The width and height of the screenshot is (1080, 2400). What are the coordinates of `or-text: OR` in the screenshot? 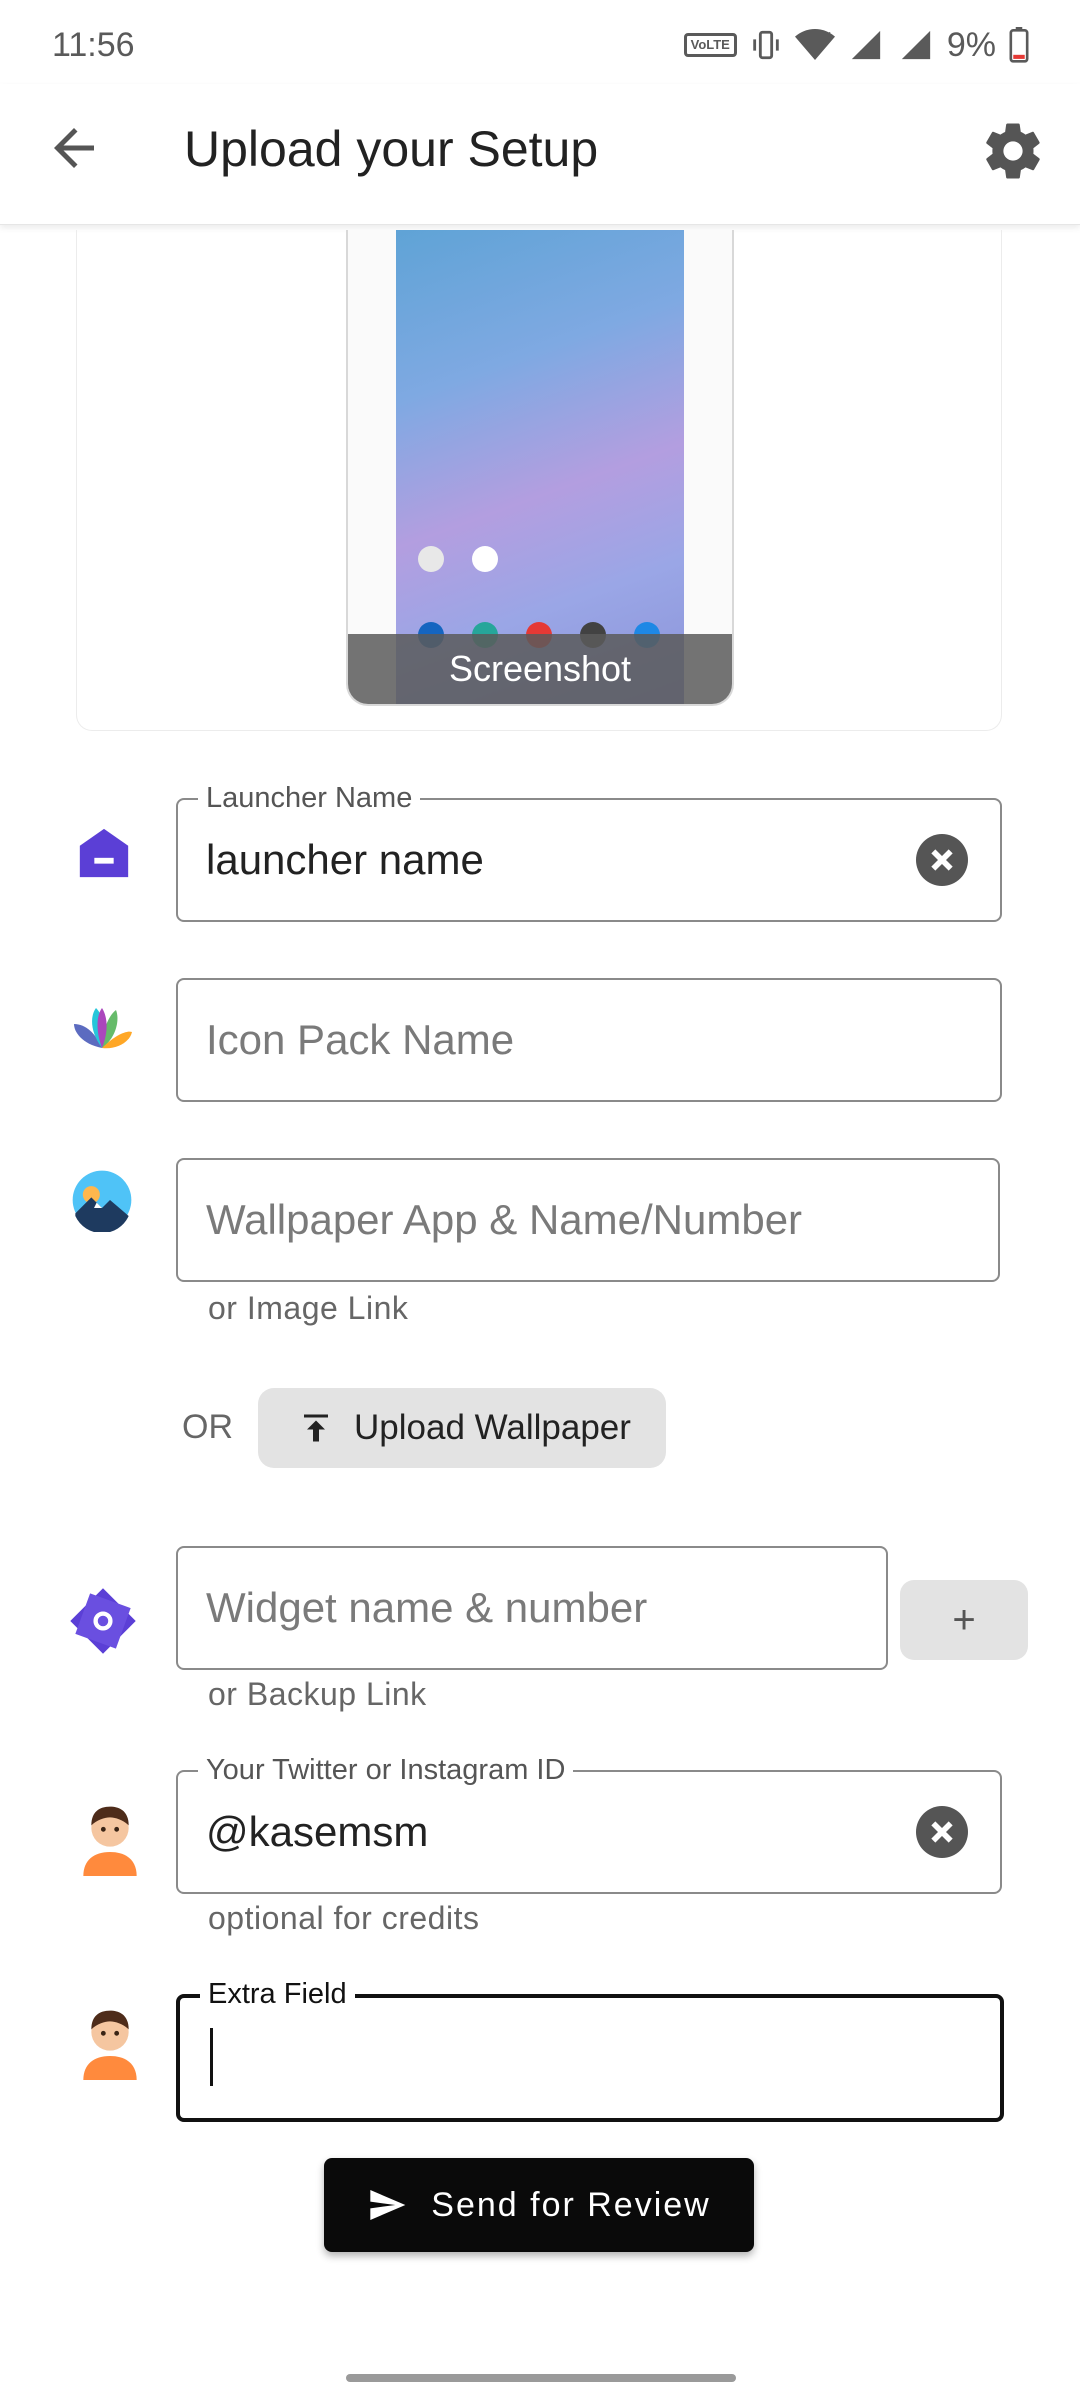 It's located at (207, 1427).